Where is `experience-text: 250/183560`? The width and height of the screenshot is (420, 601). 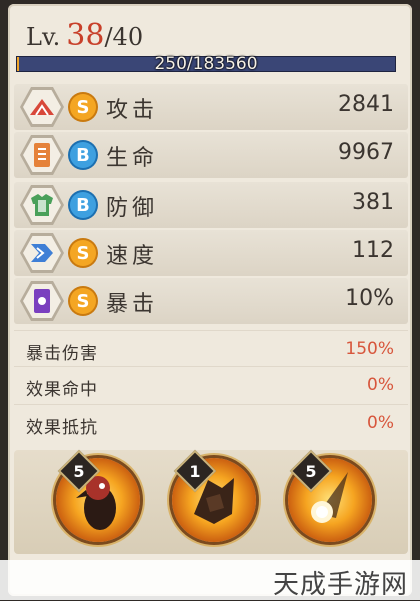
experience-text: 250/183560 is located at coordinates (206, 64).